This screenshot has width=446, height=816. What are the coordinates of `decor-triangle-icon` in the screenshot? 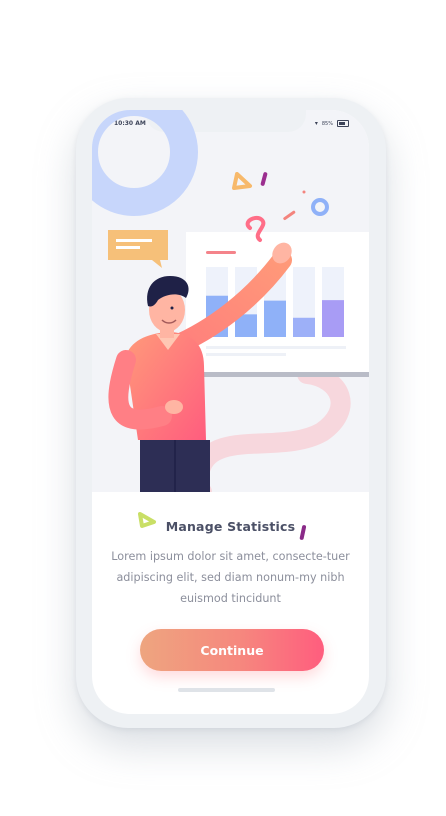 It's located at (242, 181).